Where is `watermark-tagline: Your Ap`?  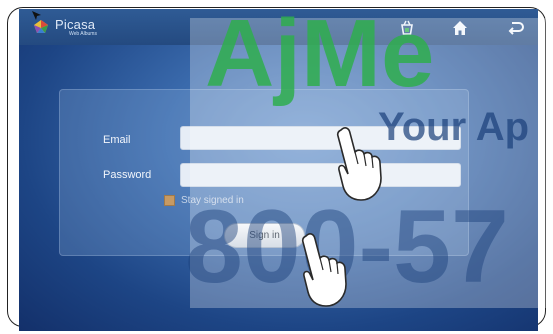
watermark-tagline: Your Ap is located at coordinates (453, 127).